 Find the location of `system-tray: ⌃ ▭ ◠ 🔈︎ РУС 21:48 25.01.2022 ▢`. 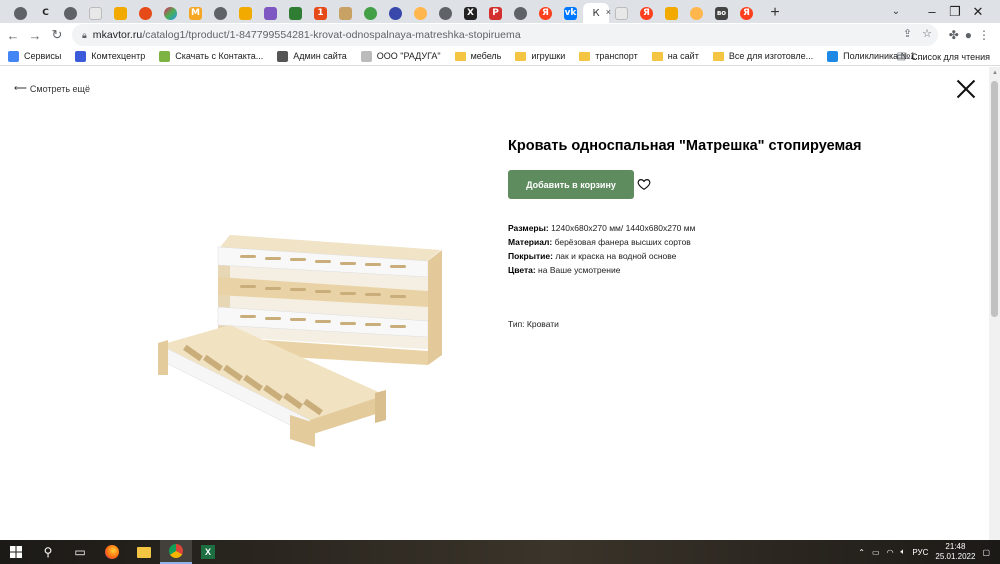

system-tray: ⌃ ▭ ◠ 🔈︎ РУС 21:48 25.01.2022 ▢ is located at coordinates (924, 552).